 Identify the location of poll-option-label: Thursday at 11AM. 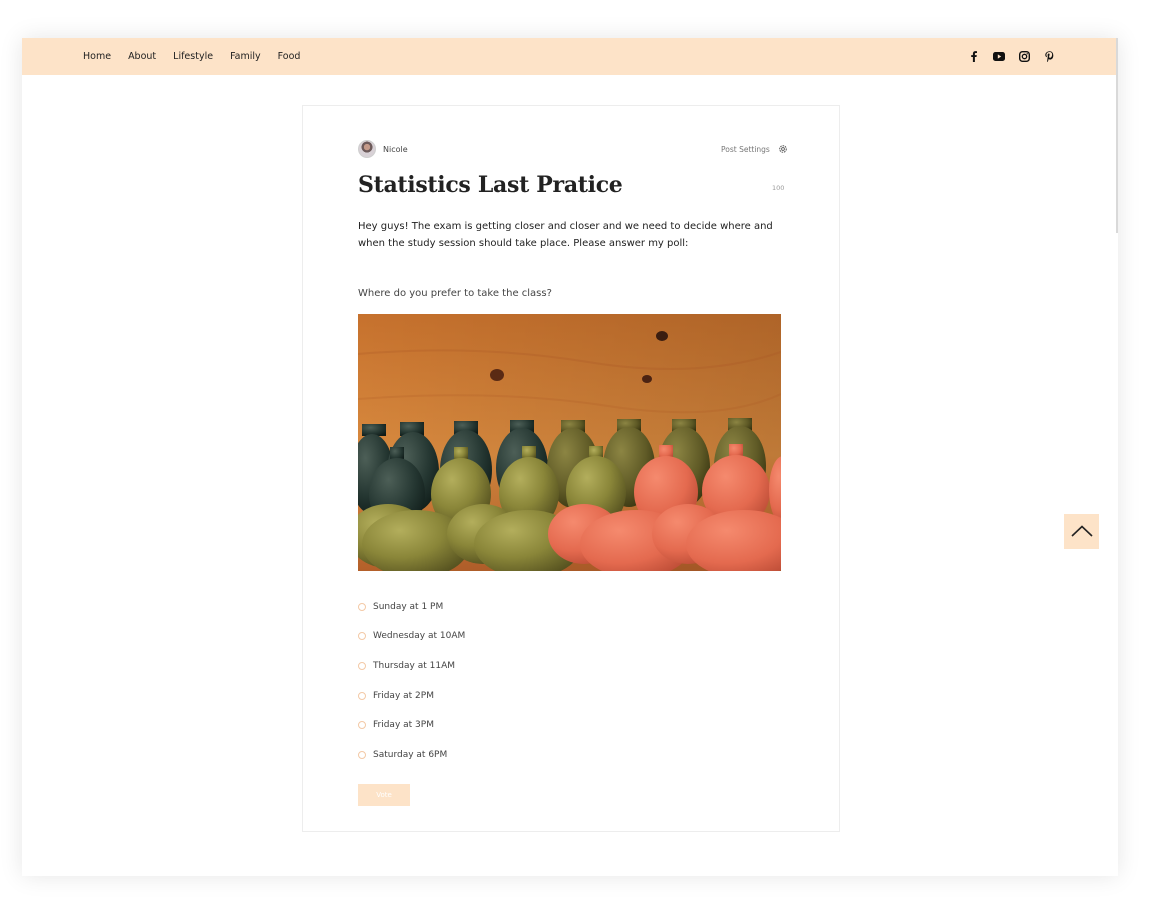
(414, 665).